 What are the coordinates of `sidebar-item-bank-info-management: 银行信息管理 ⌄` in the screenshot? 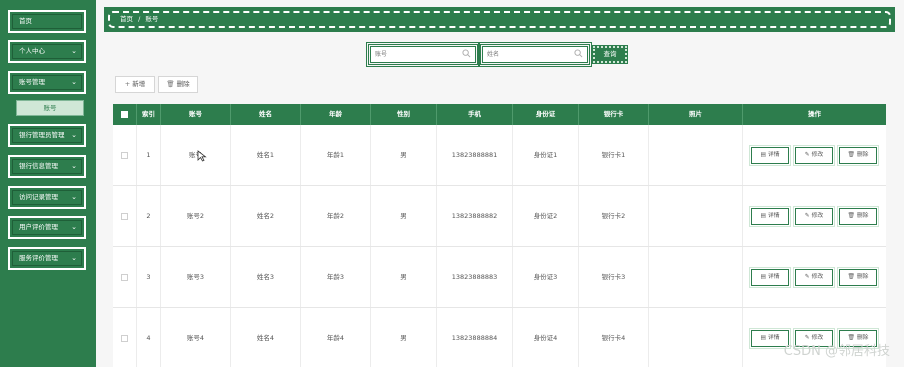 It's located at (47, 166).